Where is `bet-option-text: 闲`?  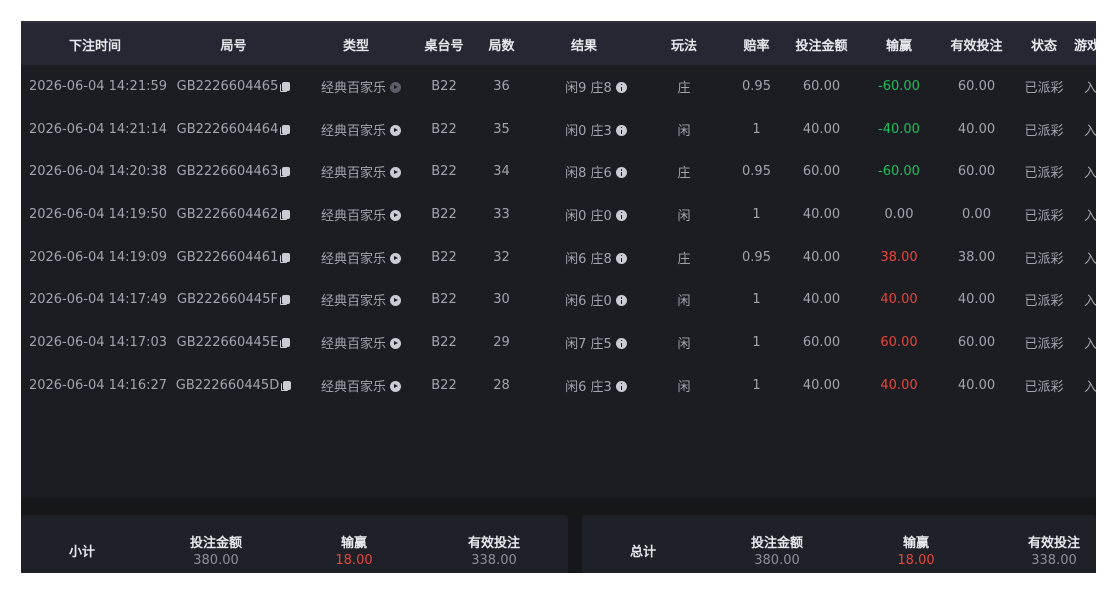 bet-option-text: 闲 is located at coordinates (684, 302).